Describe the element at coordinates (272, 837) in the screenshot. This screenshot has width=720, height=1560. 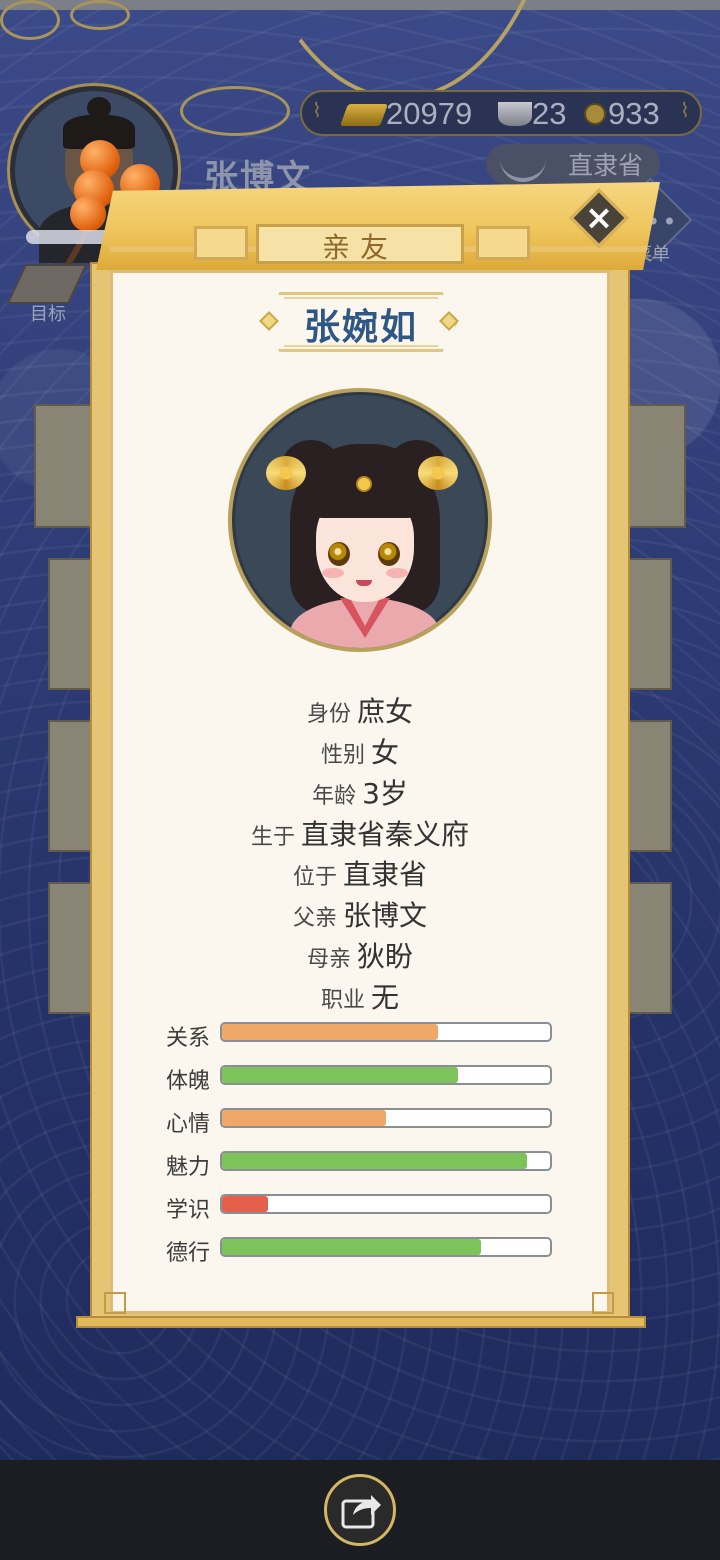
I see `info-label: 生于` at that location.